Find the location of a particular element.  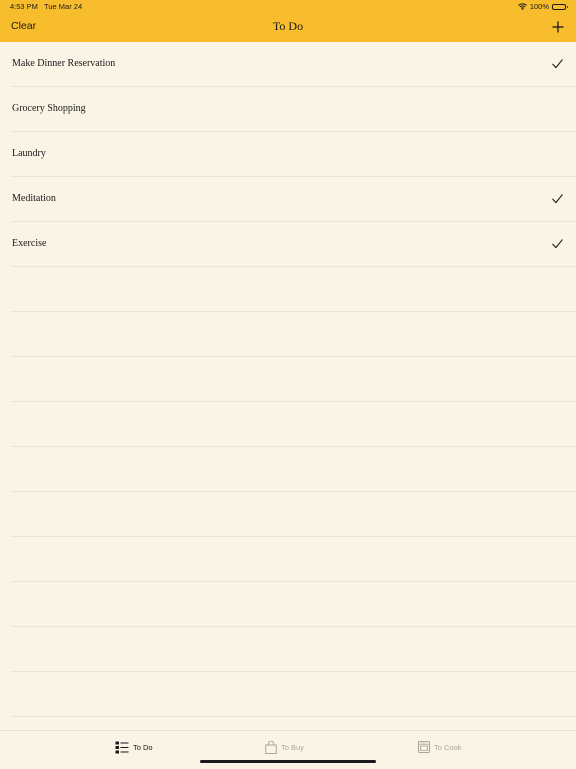

tab-bar: To Do To Buy To Cook is located at coordinates (288, 749).